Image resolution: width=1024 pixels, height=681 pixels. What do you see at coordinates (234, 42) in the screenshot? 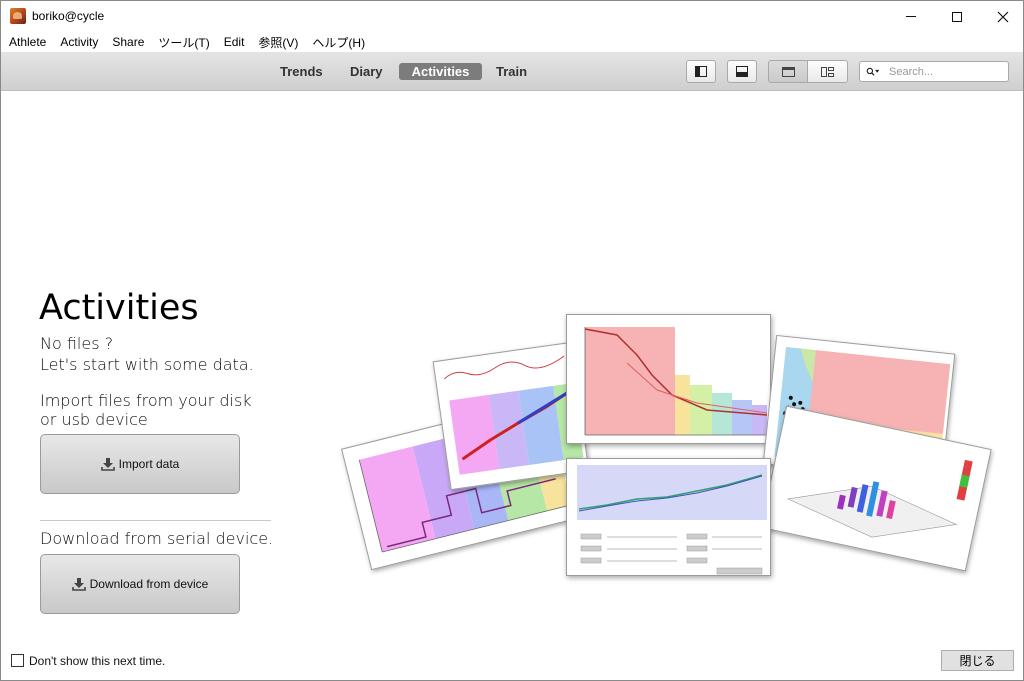
I see `menu-edit: Edit` at bounding box center [234, 42].